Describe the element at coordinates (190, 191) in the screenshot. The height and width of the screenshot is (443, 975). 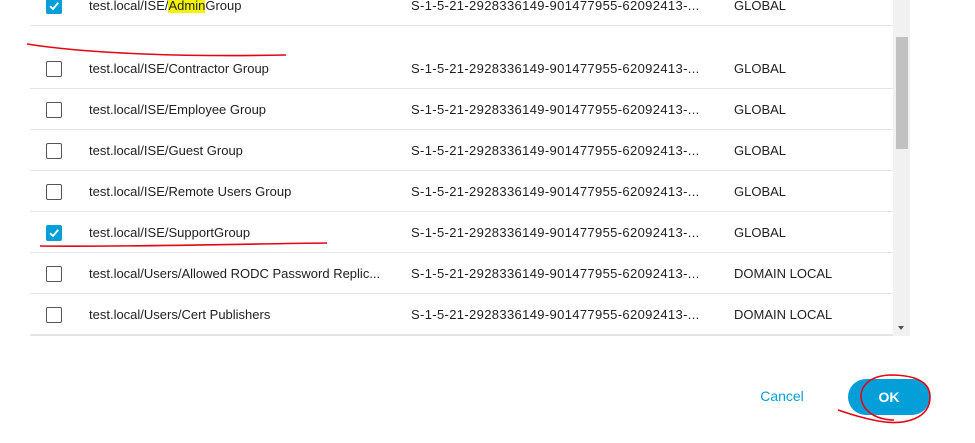
I see `group-name: test.local/ISE/Remote Users Group` at that location.